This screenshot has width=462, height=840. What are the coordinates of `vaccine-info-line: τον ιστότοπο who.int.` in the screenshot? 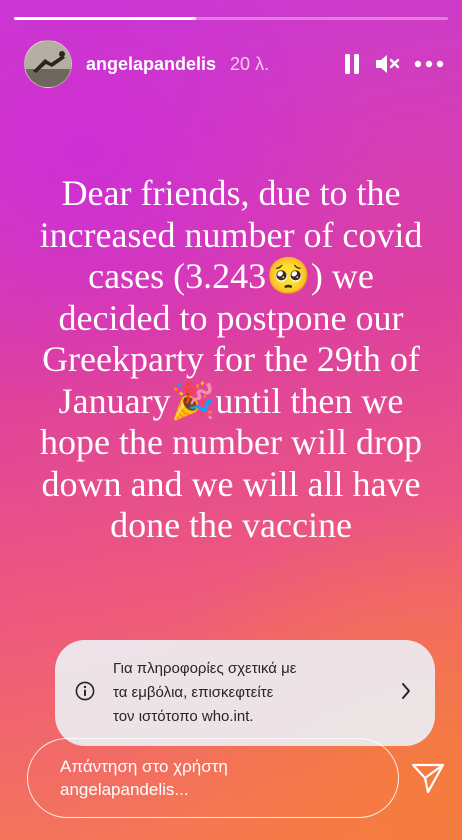 It's located at (183, 716).